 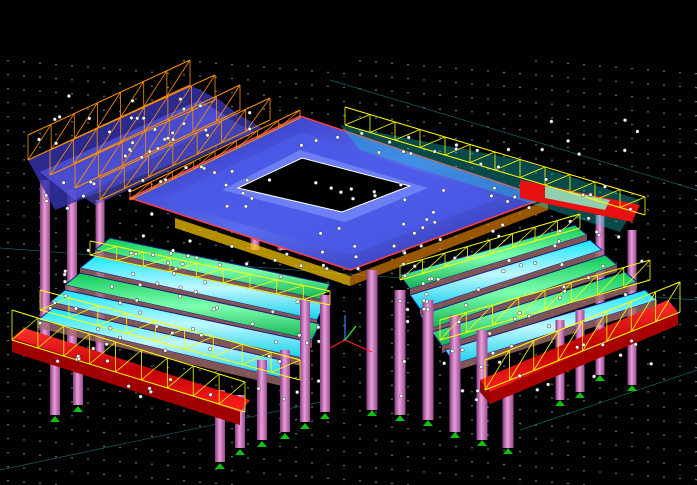 What do you see at coordinates (372, 413) in the screenshot?
I see `fixed-support-icon` at bounding box center [372, 413].